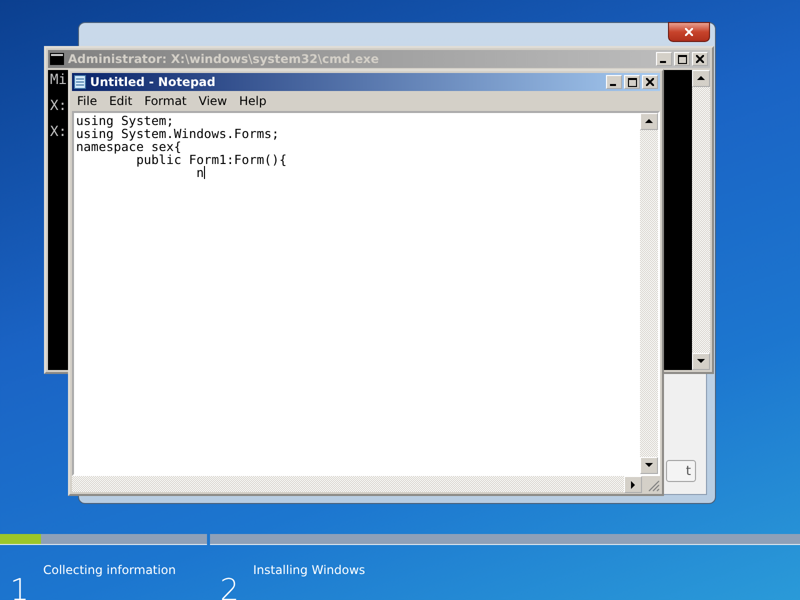 Image resolution: width=800 pixels, height=600 pixels. What do you see at coordinates (178, 133) in the screenshot?
I see `code-line: using System.Windows.Forms;` at bounding box center [178, 133].